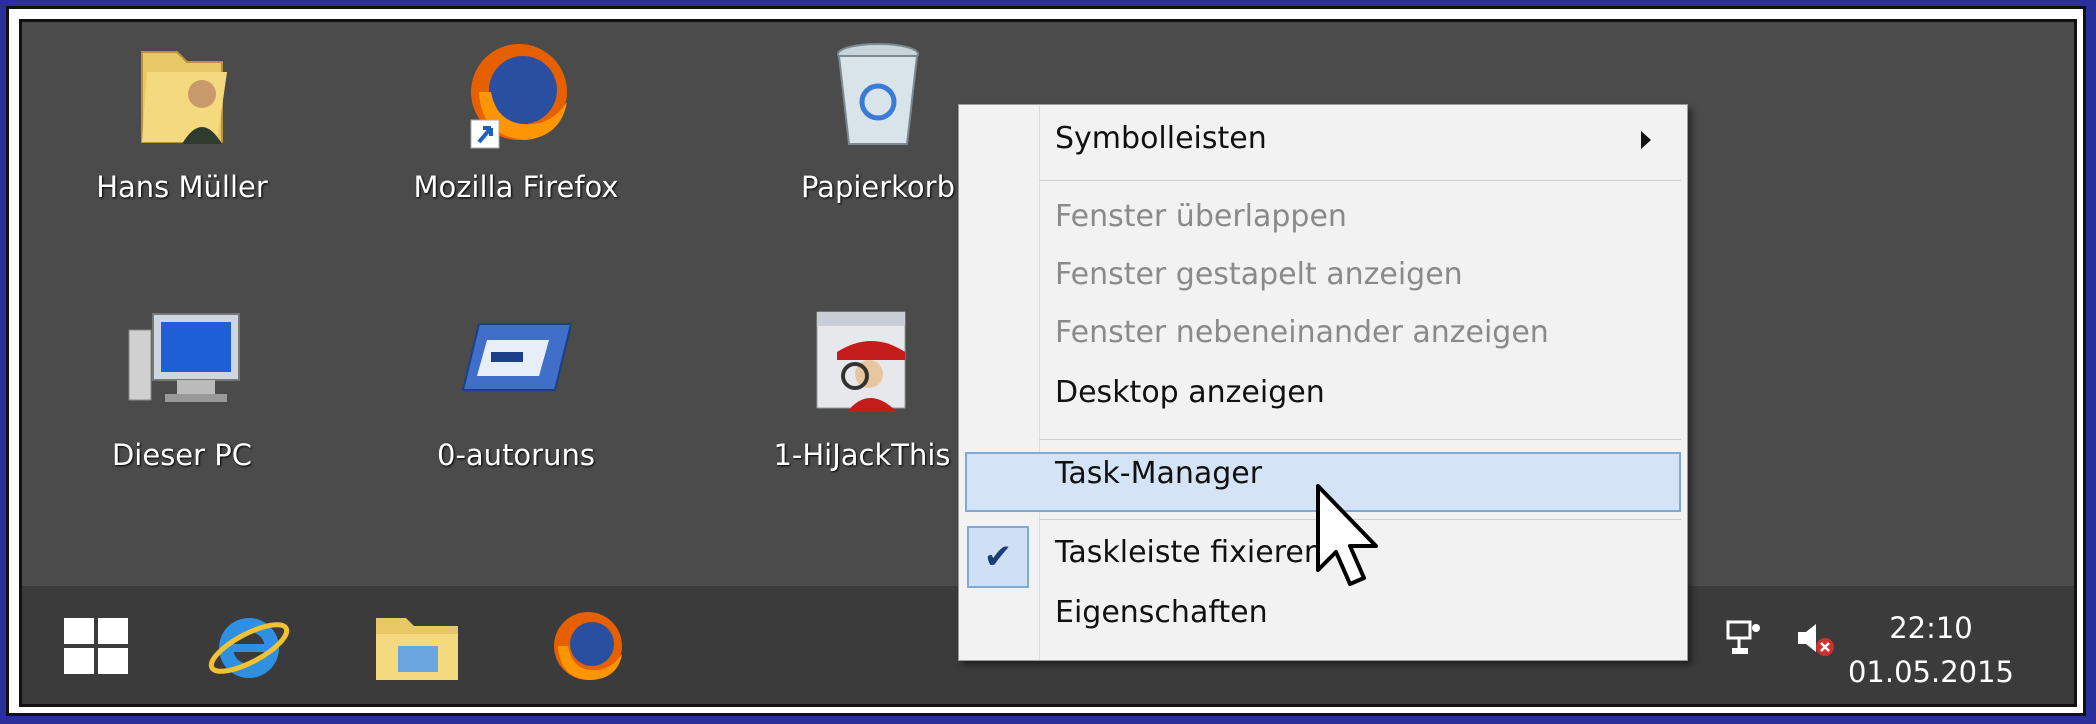 This screenshot has height=724, width=2096. What do you see at coordinates (516, 365) in the screenshot?
I see `autoruns-icon` at bounding box center [516, 365].